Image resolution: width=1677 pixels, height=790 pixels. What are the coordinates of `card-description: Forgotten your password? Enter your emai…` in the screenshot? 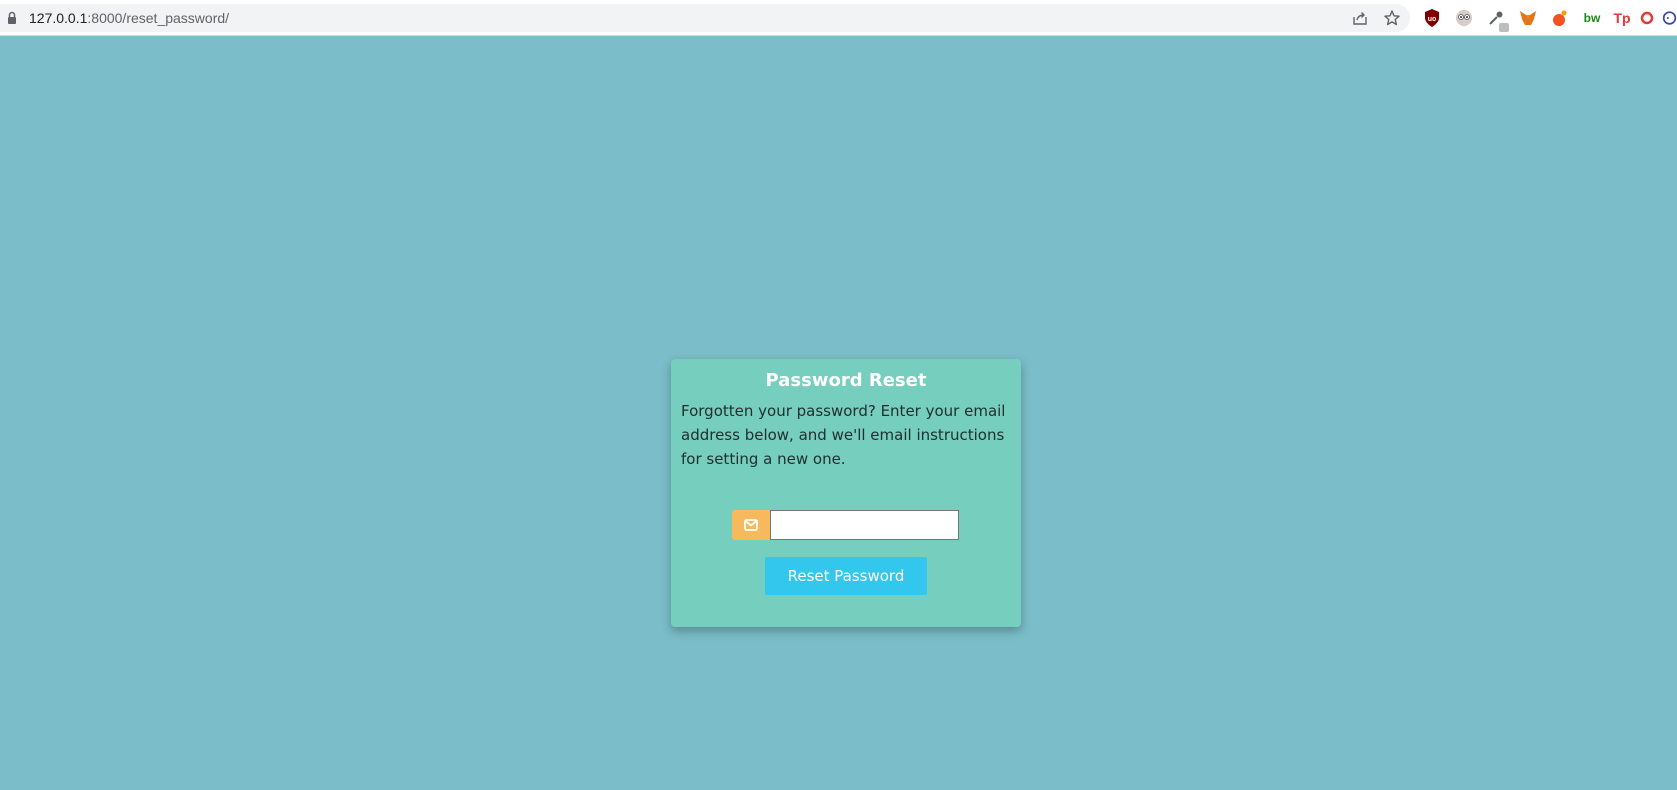 It's located at (843, 435).